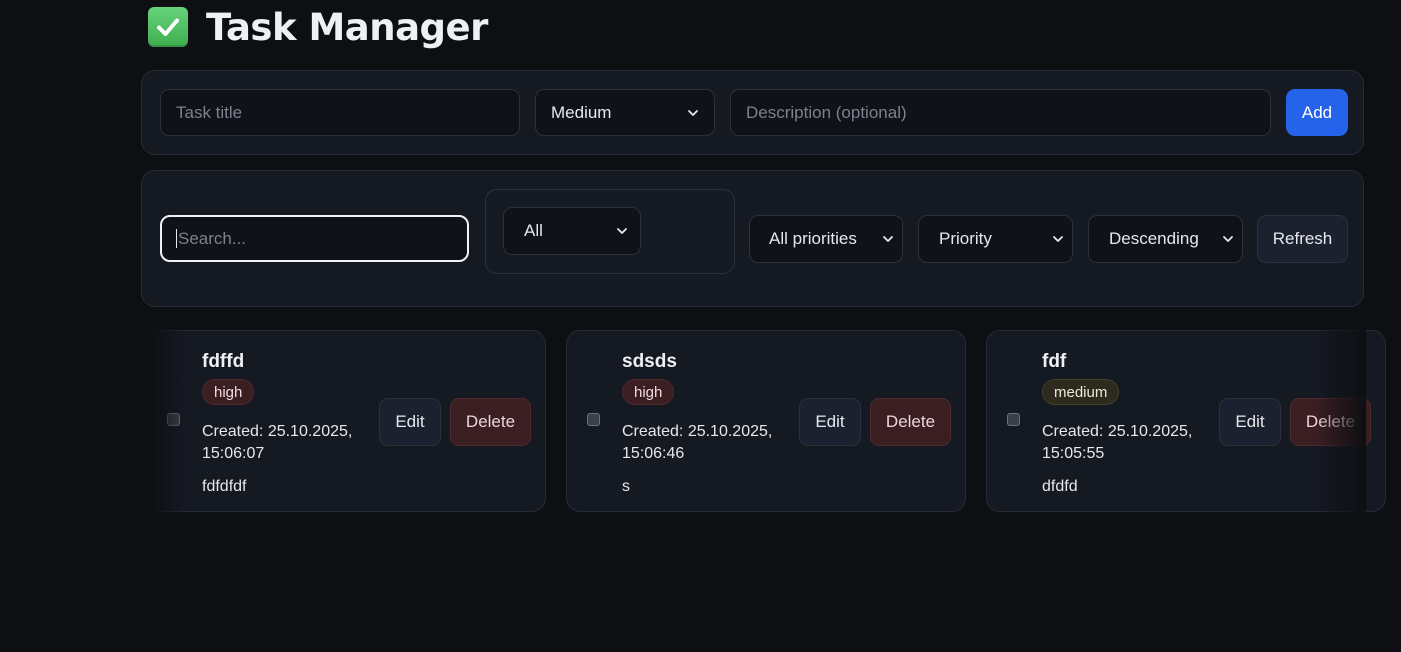 The height and width of the screenshot is (652, 1401). I want to click on description-placeholder: Description (optional), so click(826, 112).